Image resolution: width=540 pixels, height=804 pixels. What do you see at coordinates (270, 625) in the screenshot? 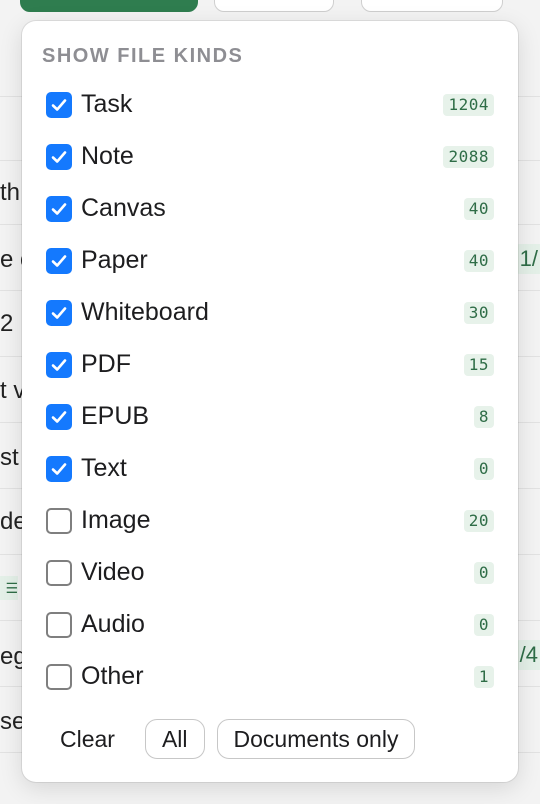
I see `file-kind-row-audio: Audio 0` at bounding box center [270, 625].